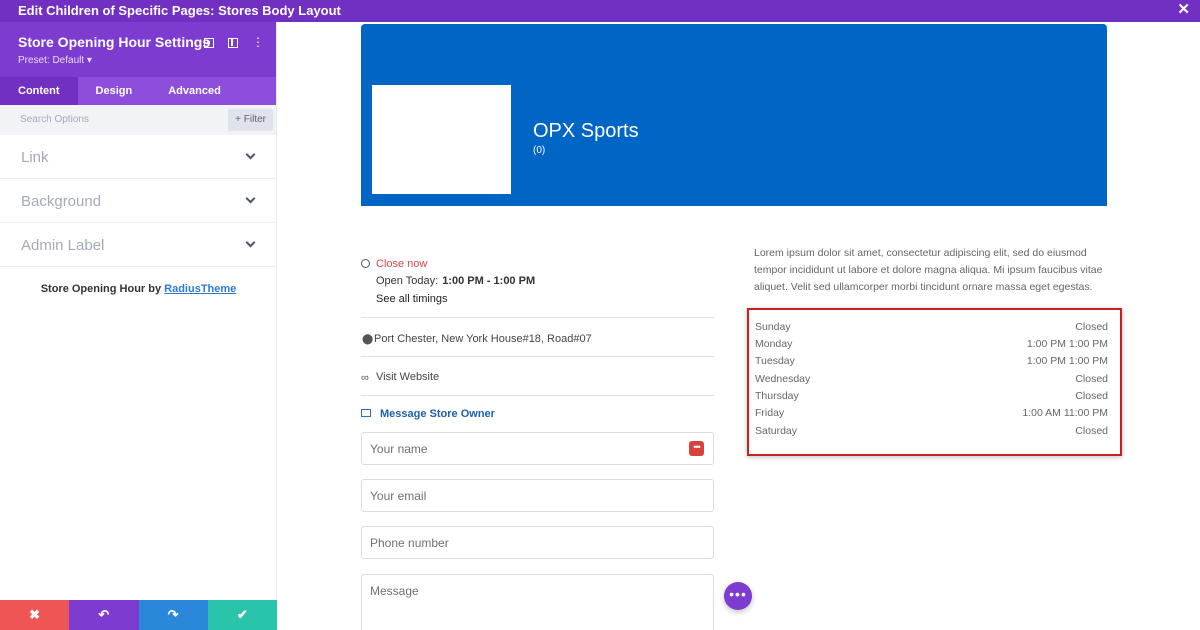 This screenshot has width=1200, height=630. What do you see at coordinates (775, 361) in the screenshot?
I see `day-name: Tuesday` at bounding box center [775, 361].